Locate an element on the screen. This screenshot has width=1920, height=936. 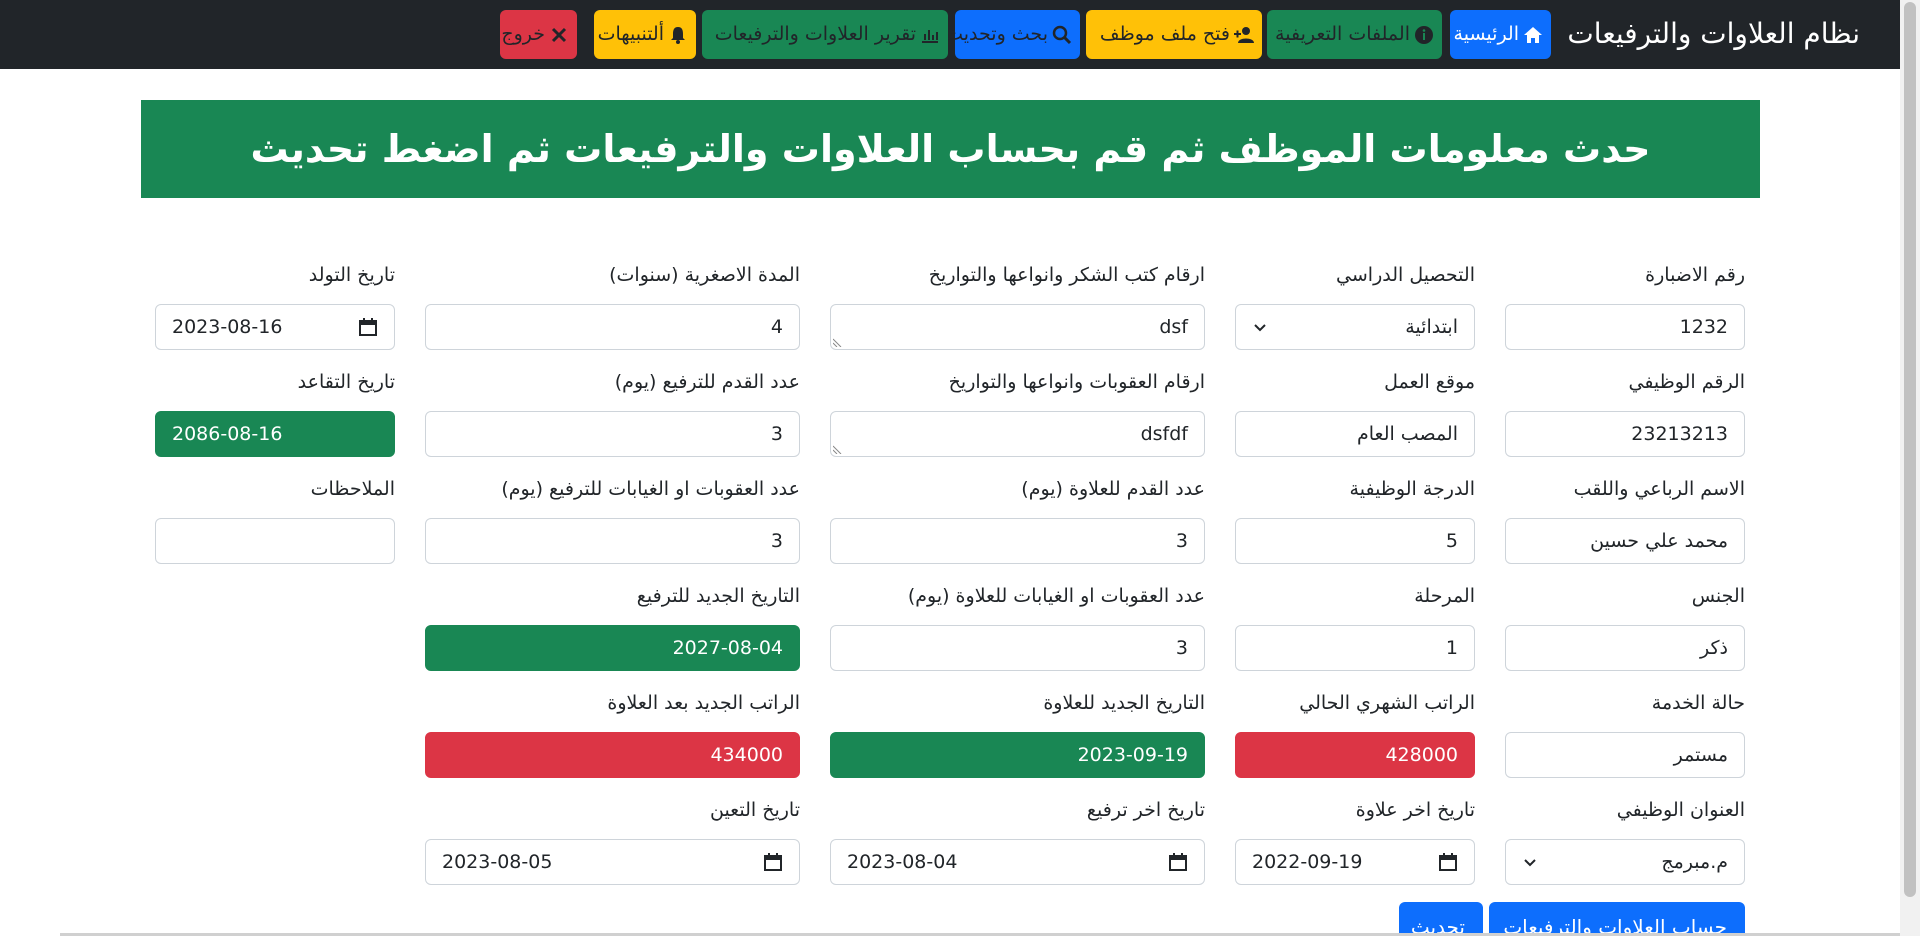
seniority-bonus-input: 3 is located at coordinates (1017, 541).